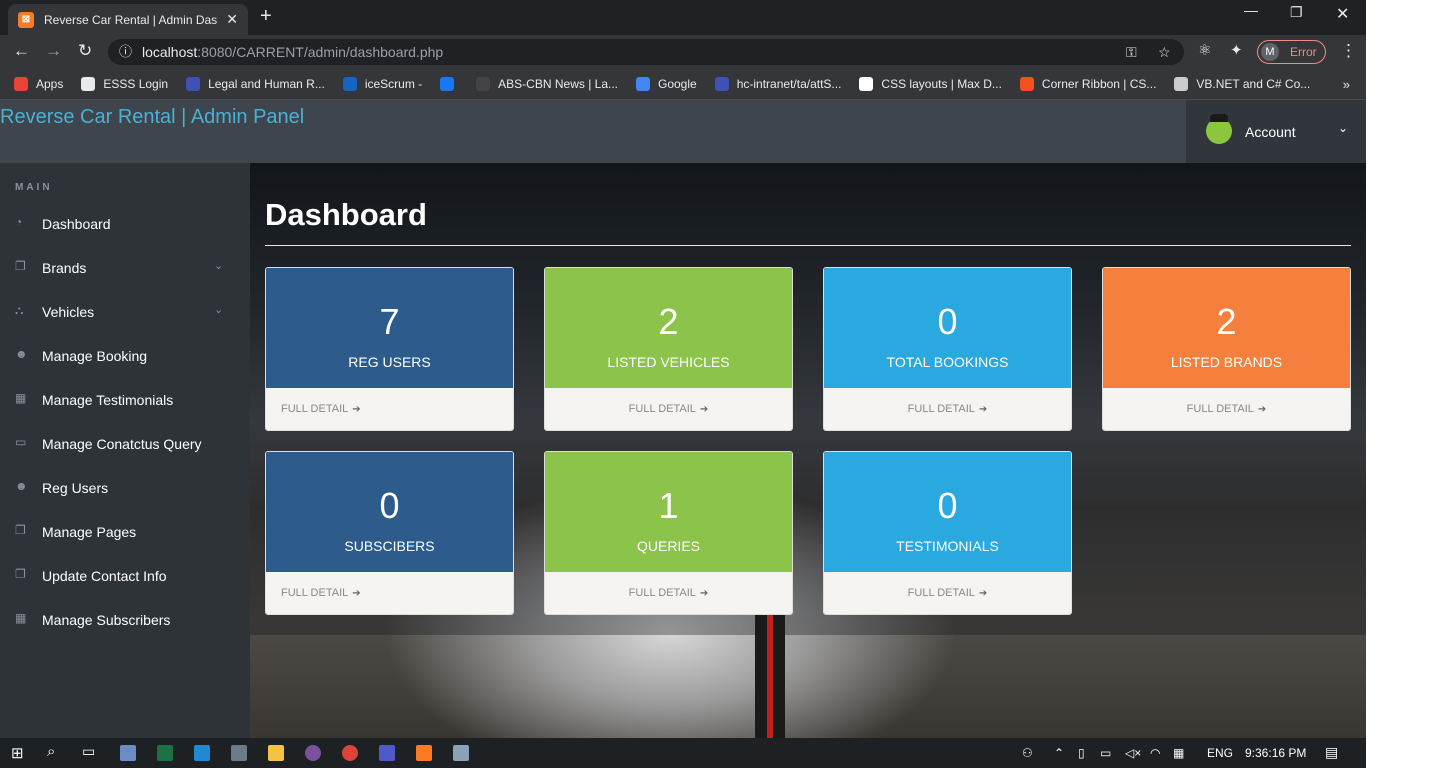 This screenshot has width=1438, height=782. What do you see at coordinates (19, 222) in the screenshot?
I see `dashboard-icon: ◔` at bounding box center [19, 222].